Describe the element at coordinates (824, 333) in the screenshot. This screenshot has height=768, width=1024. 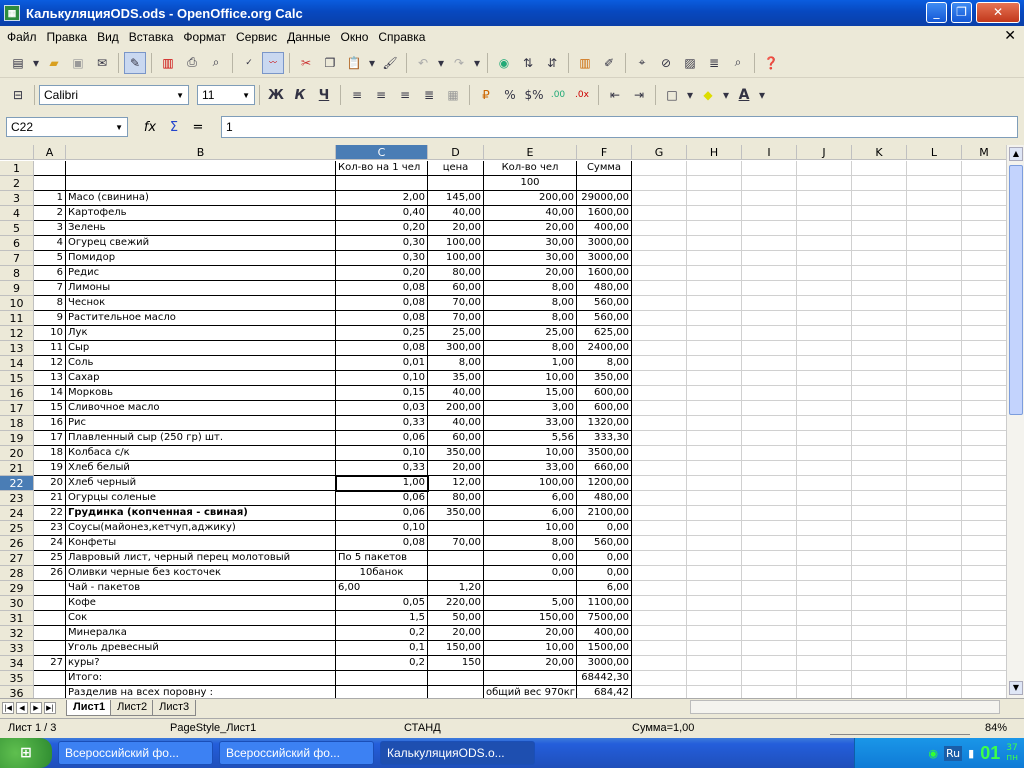
I see `cell-j12` at that location.